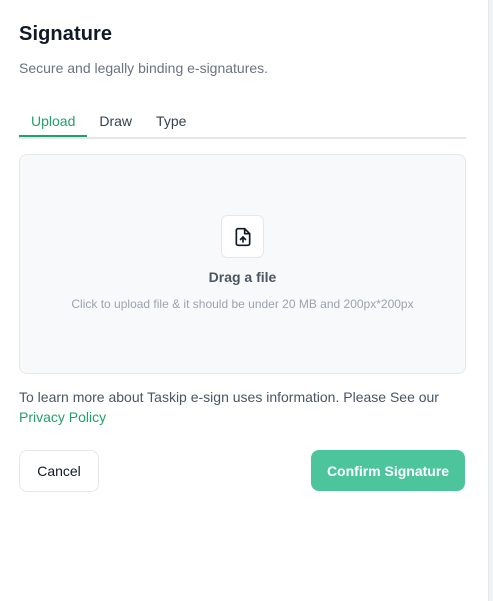 The width and height of the screenshot is (493, 601). Describe the element at coordinates (242, 236) in the screenshot. I see `file-upload-icon` at that location.